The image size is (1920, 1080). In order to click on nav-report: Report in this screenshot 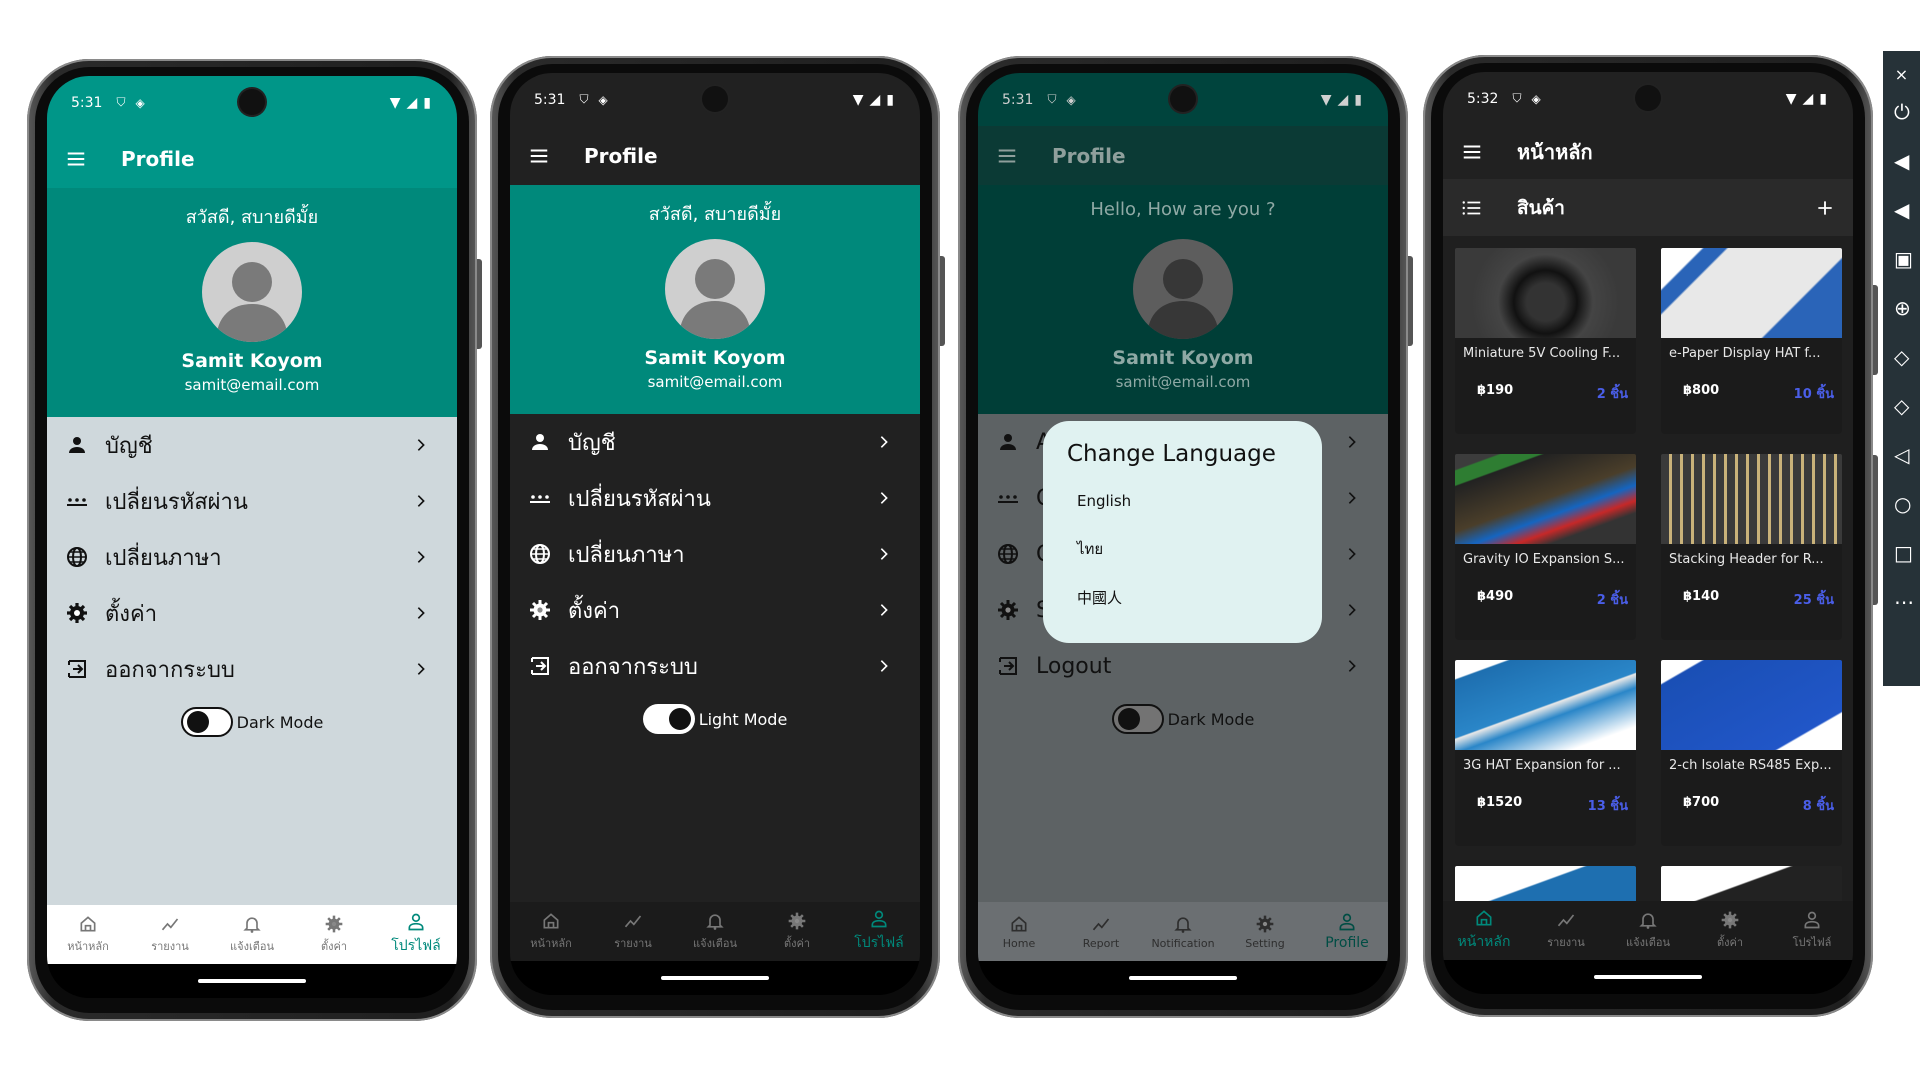, I will do `click(1101, 931)`.